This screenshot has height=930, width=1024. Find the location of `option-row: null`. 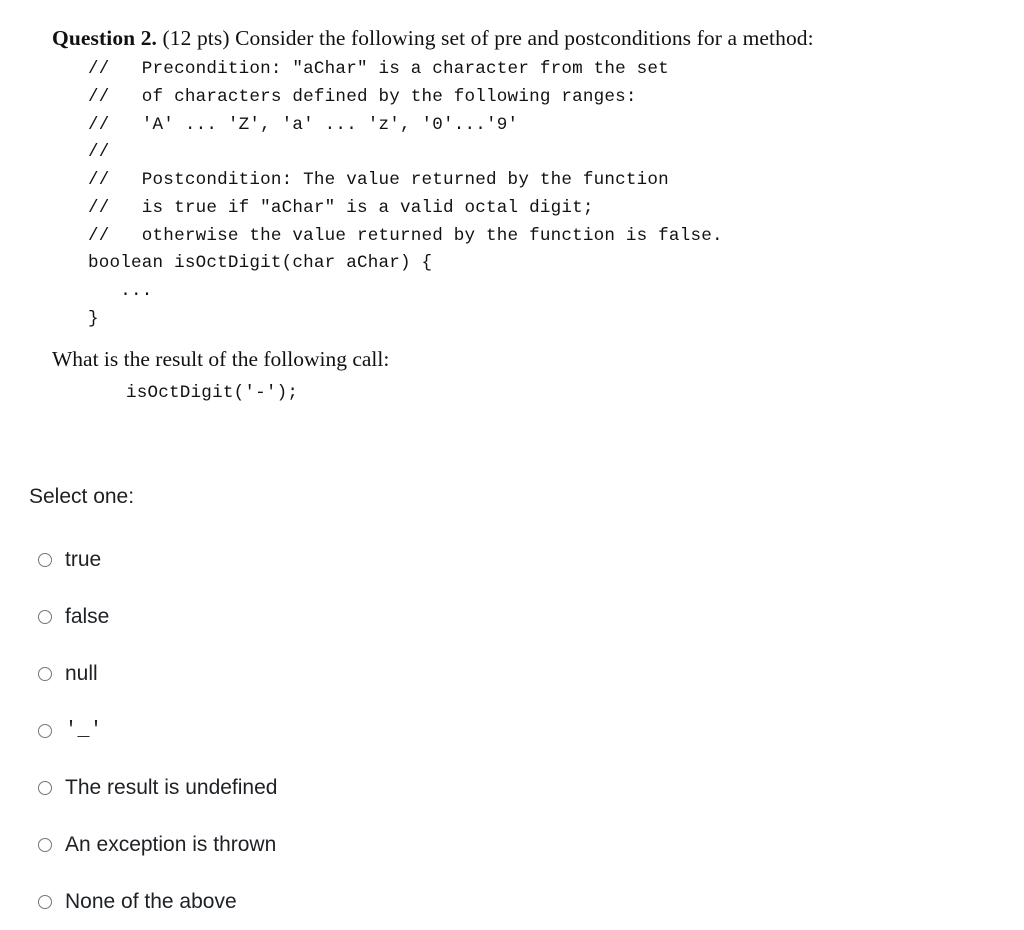

option-row: null is located at coordinates (512, 673).